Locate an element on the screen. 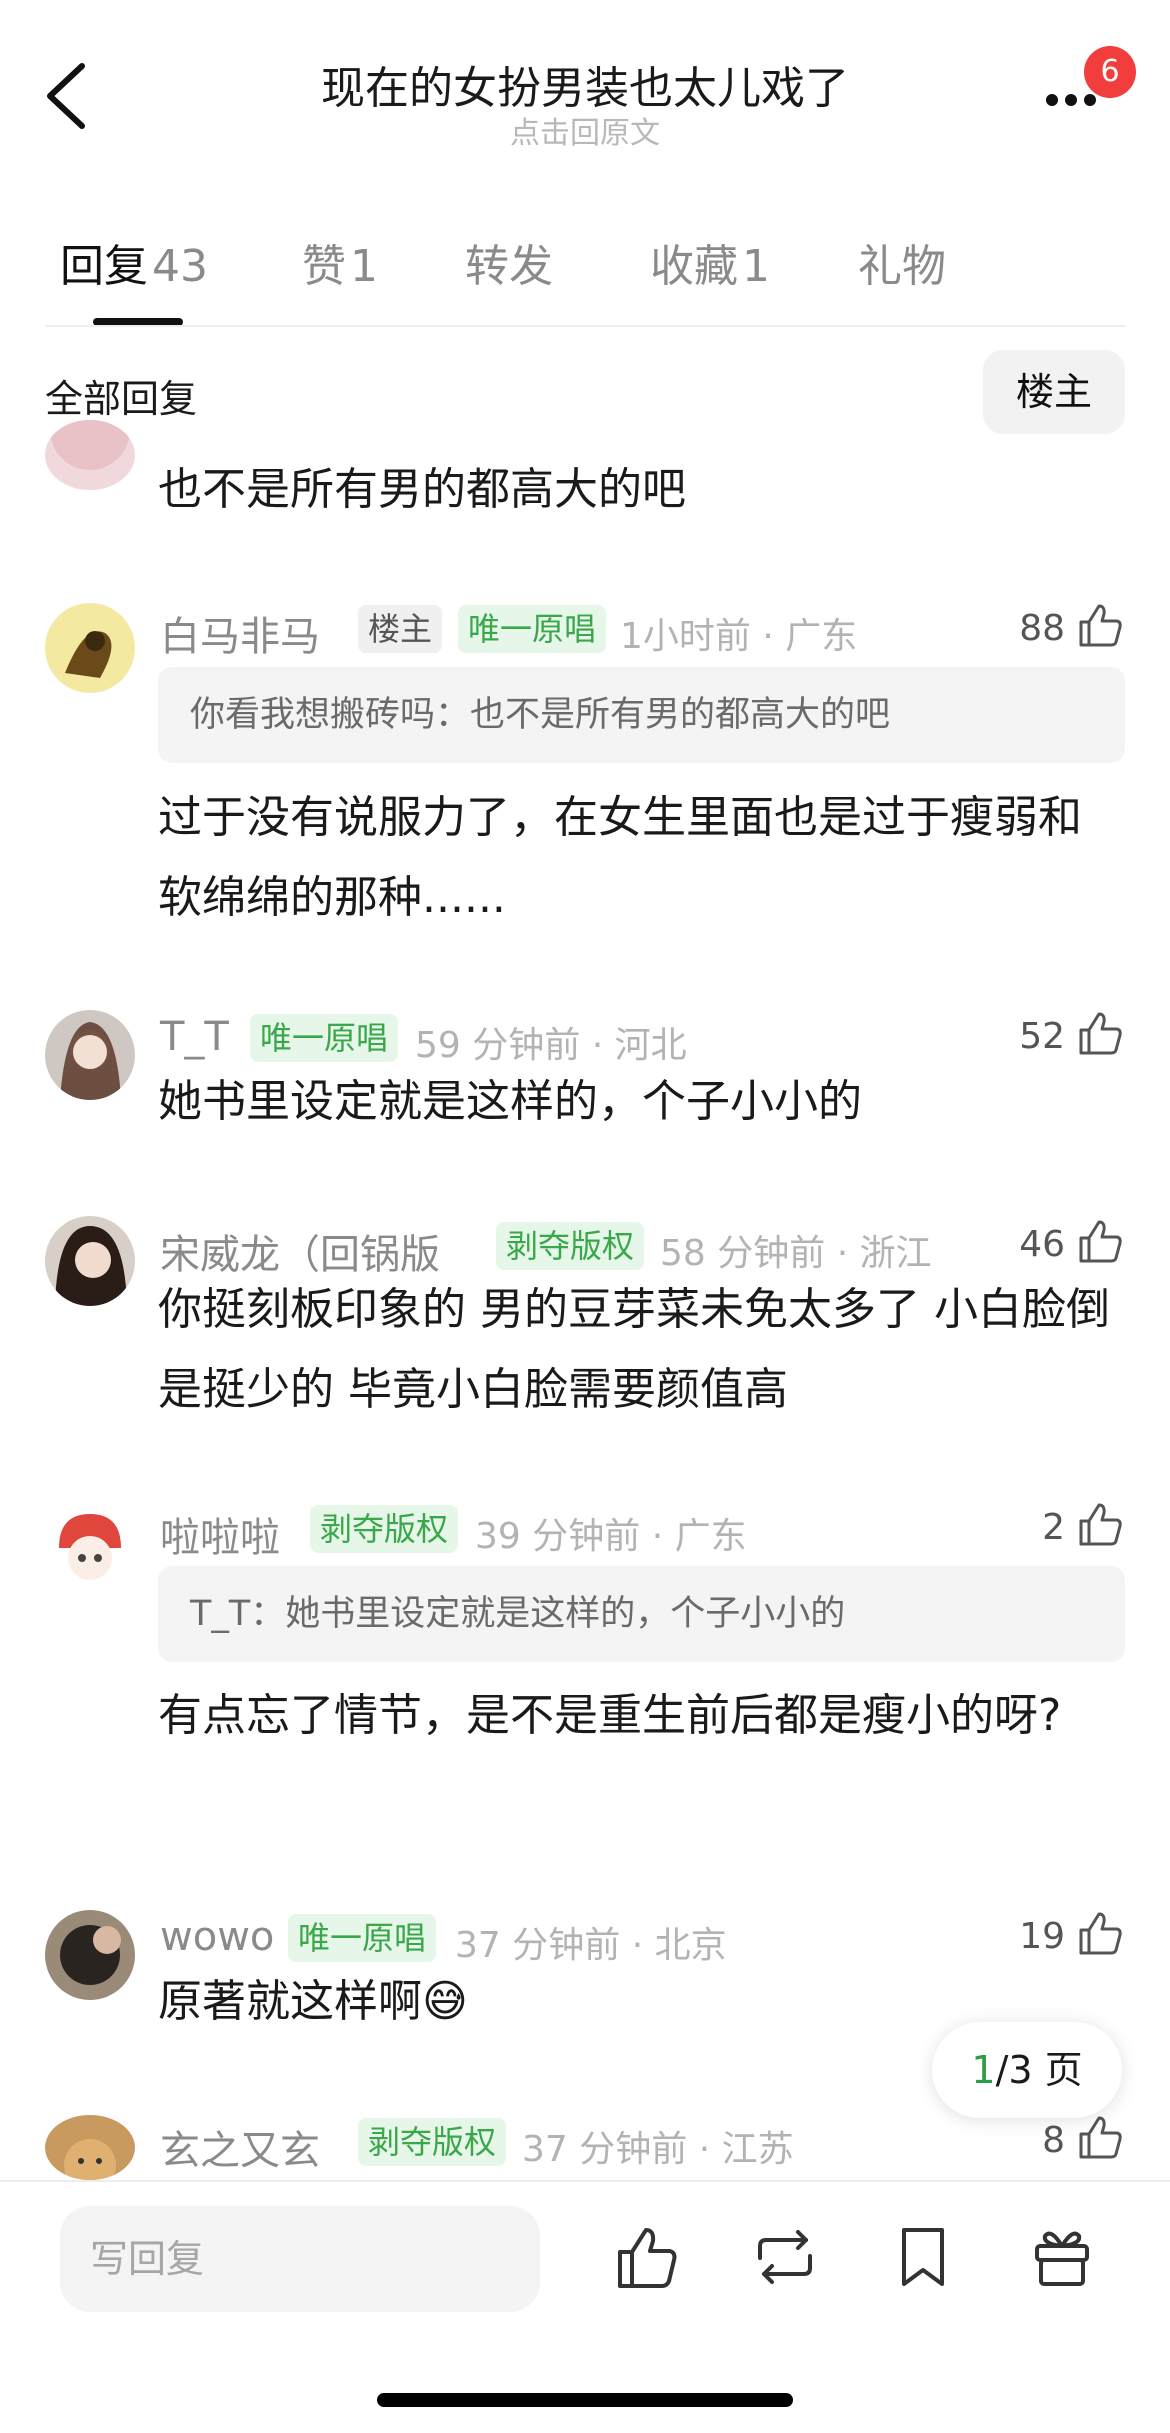  comment-text: 也不是所有男的都高大的吧 is located at coordinates (422, 489).